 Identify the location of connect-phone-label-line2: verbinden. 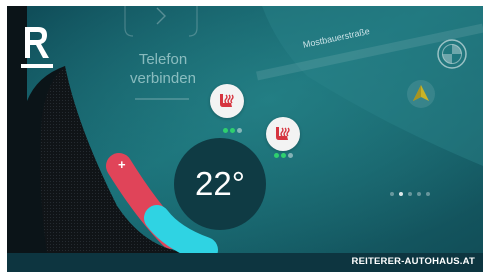
(163, 78).